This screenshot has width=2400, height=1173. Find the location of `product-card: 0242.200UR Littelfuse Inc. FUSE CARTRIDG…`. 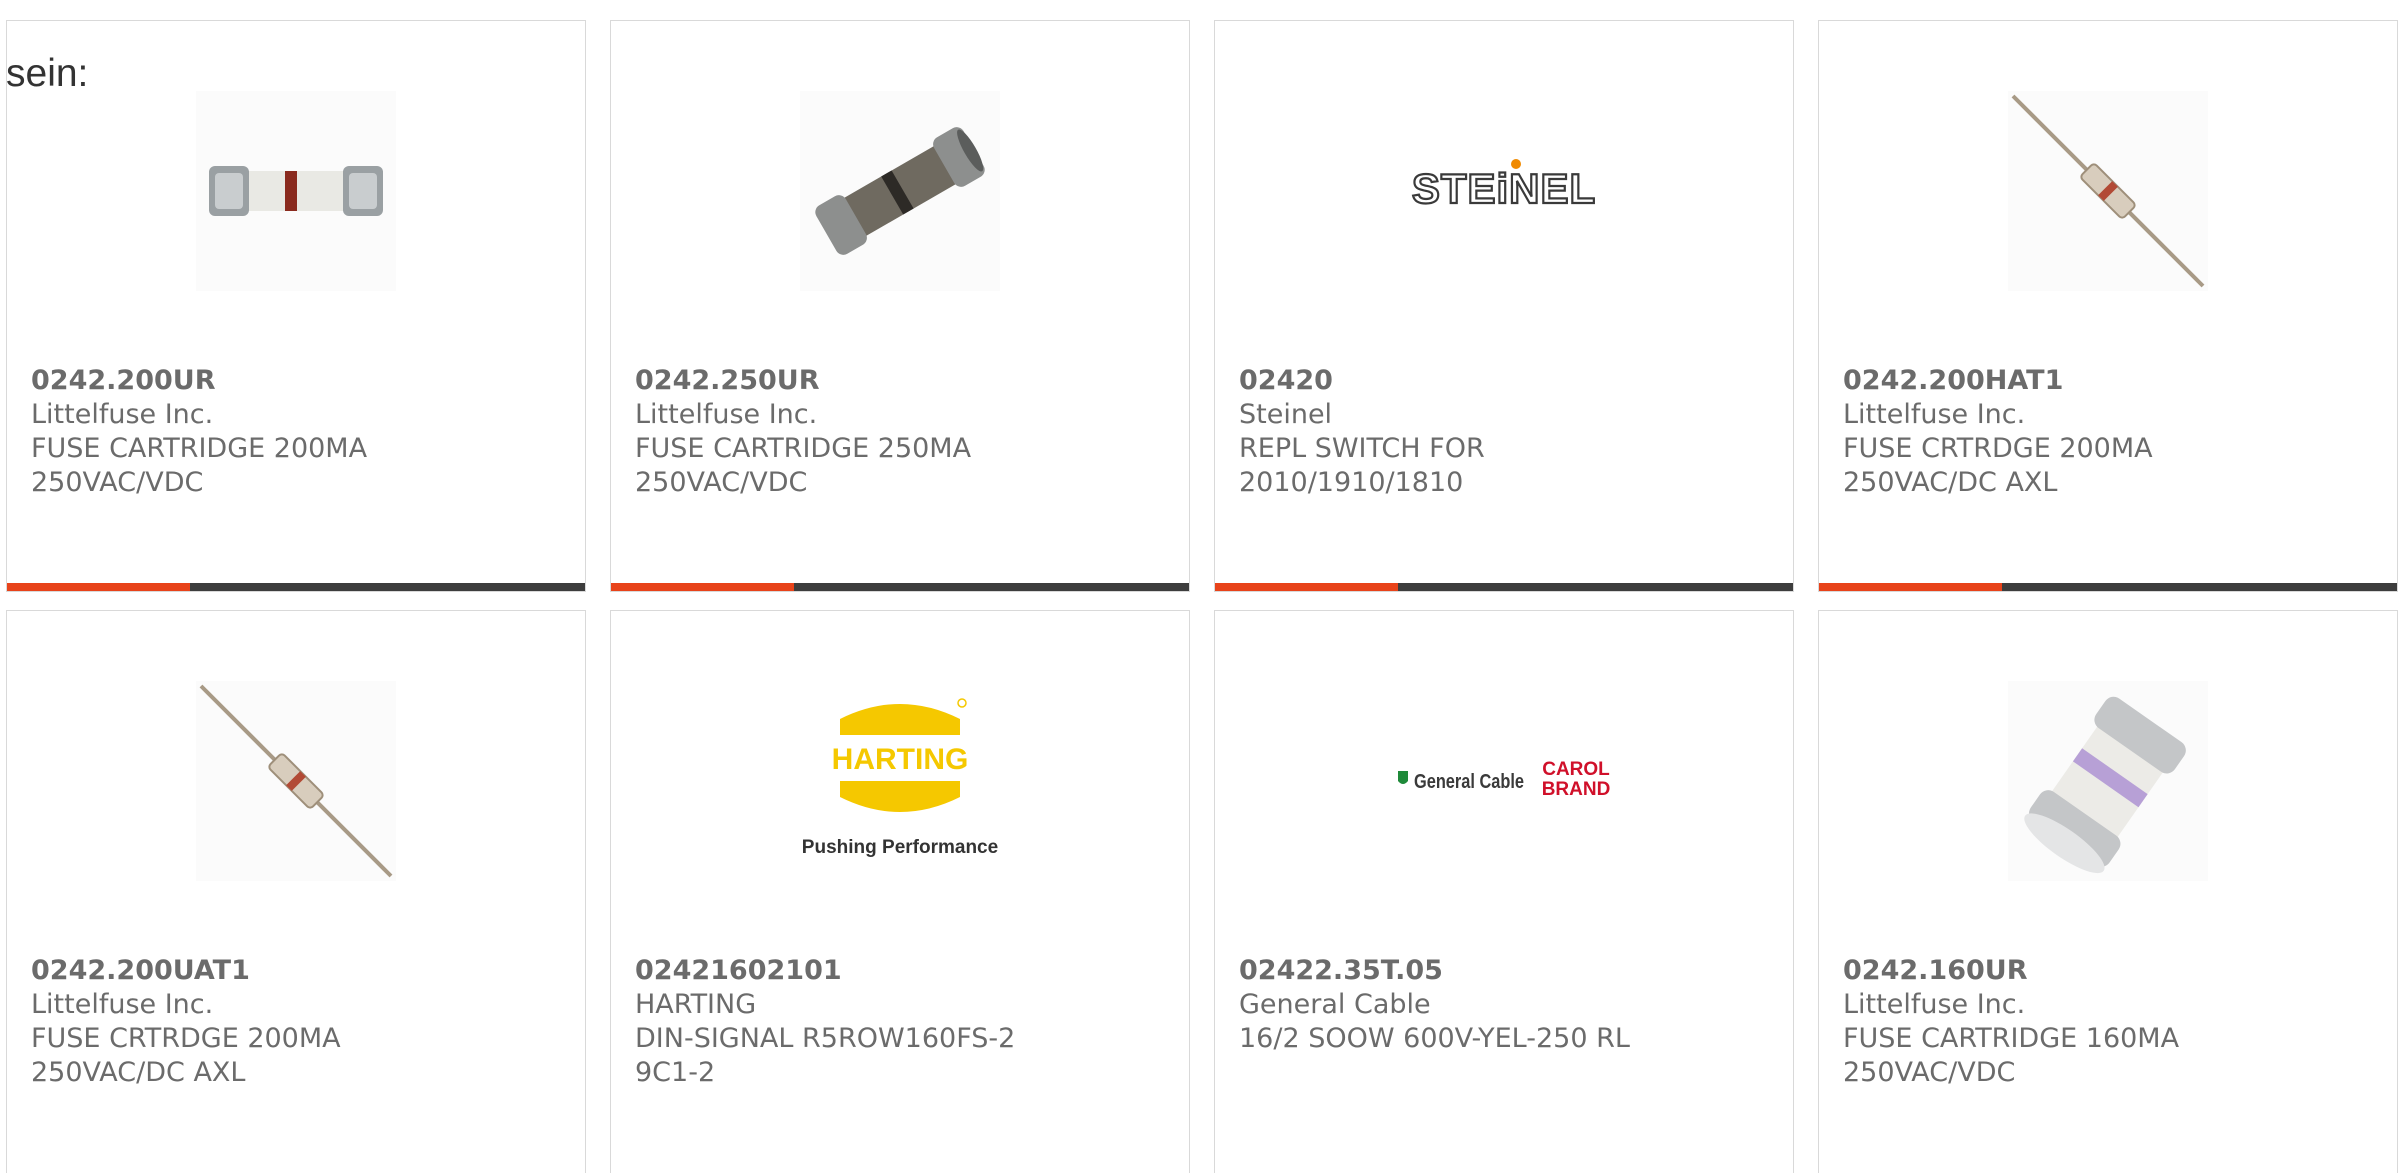

product-card: 0242.200UR Littelfuse Inc. FUSE CARTRIDG… is located at coordinates (296, 306).